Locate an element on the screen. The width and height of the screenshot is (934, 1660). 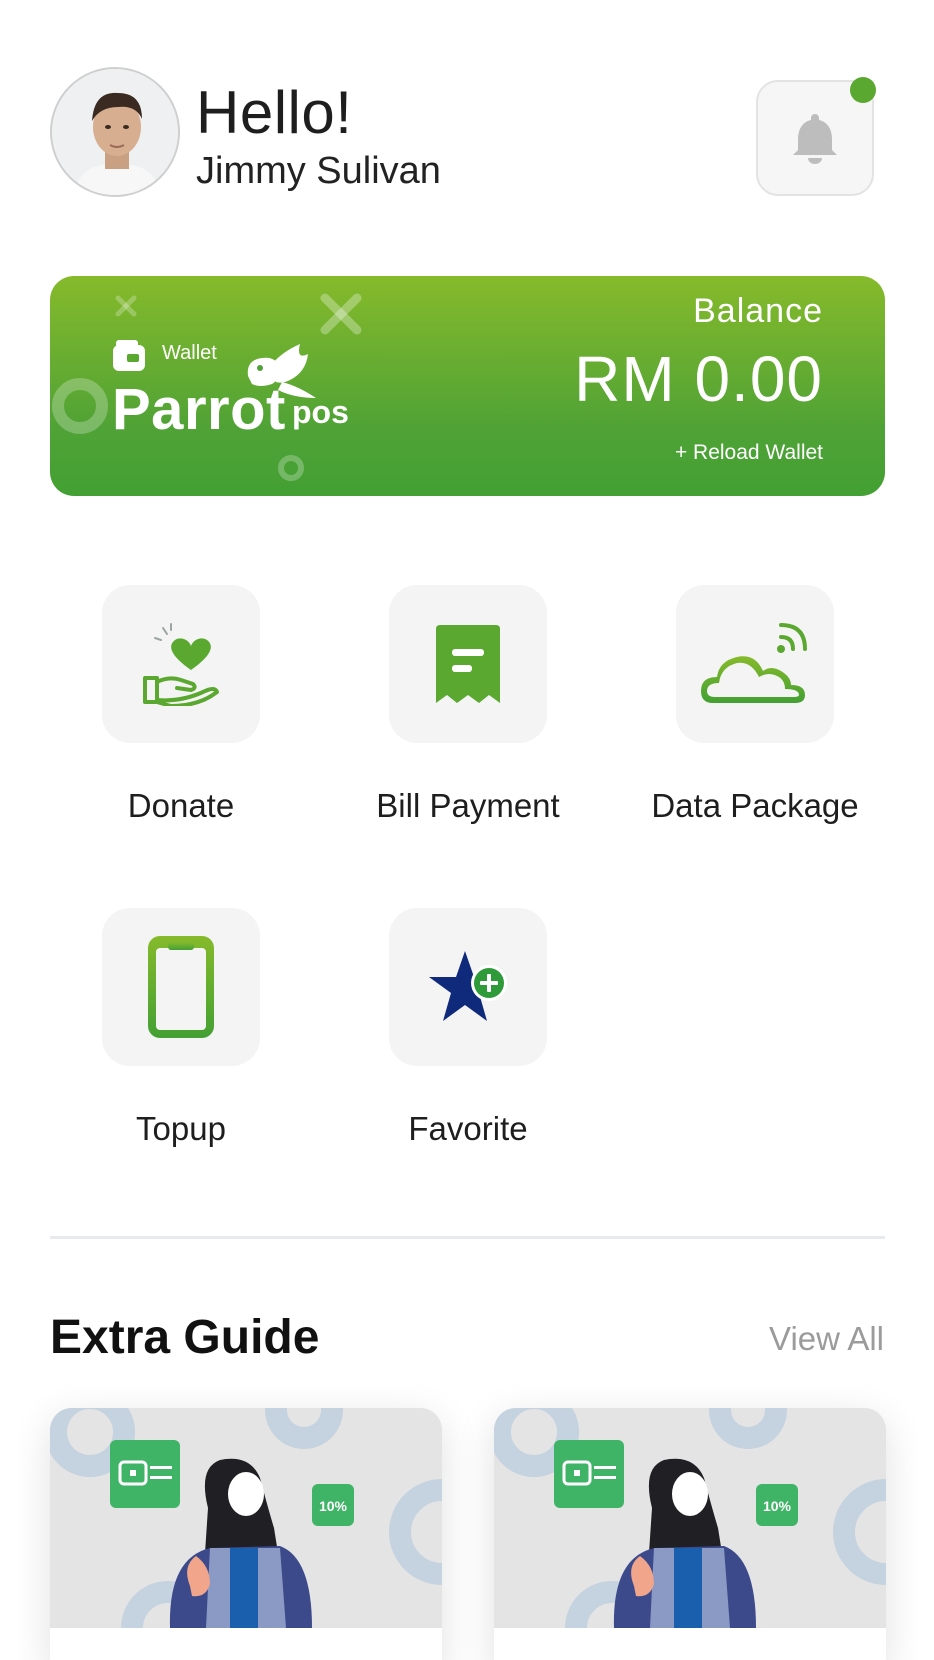
service-label: Donate is located at coordinates (181, 805).